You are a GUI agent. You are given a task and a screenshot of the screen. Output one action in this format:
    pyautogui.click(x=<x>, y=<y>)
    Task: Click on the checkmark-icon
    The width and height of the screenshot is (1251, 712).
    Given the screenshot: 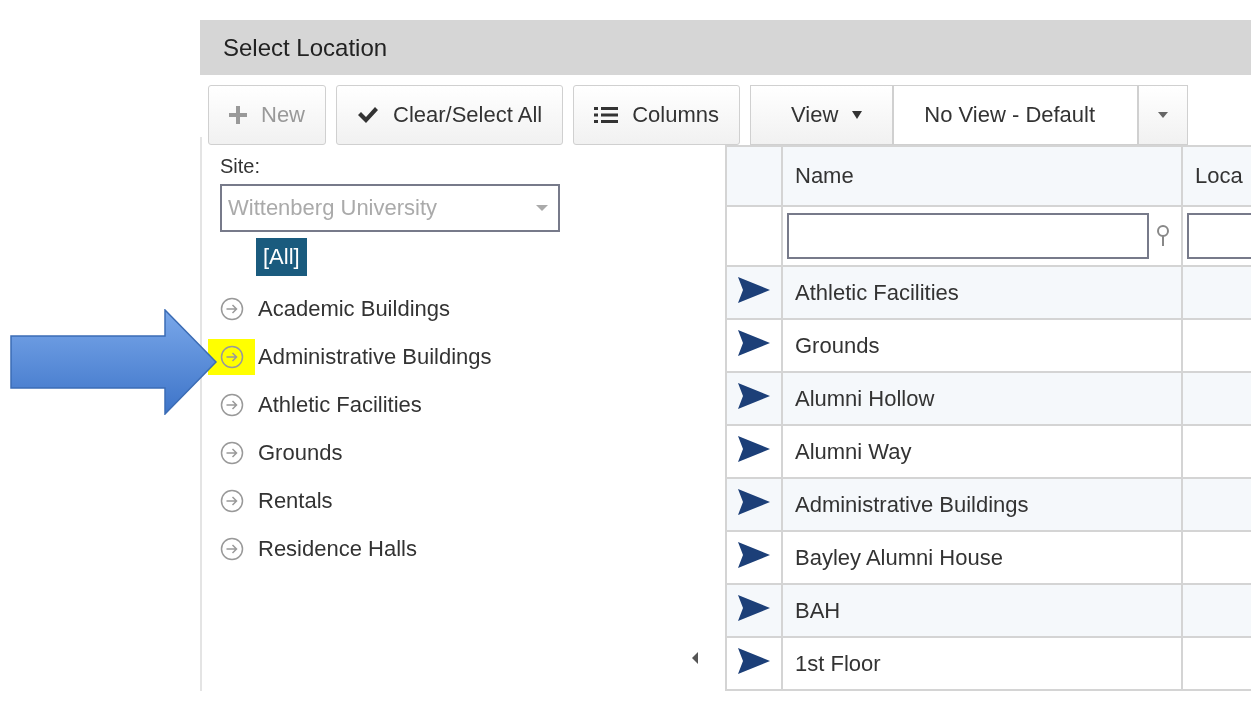 What is the action you would take?
    pyautogui.click(x=368, y=115)
    